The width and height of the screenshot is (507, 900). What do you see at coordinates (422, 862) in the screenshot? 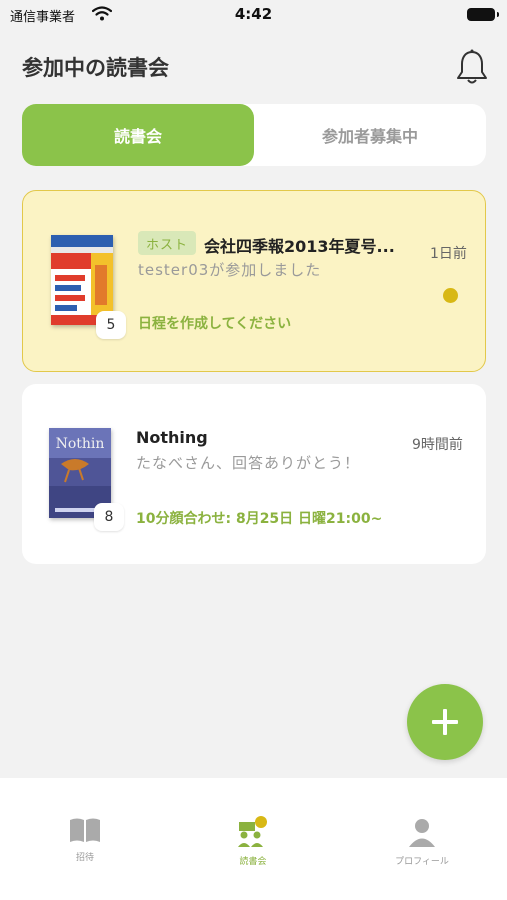
I see `nav-label: プロフィール` at bounding box center [422, 862].